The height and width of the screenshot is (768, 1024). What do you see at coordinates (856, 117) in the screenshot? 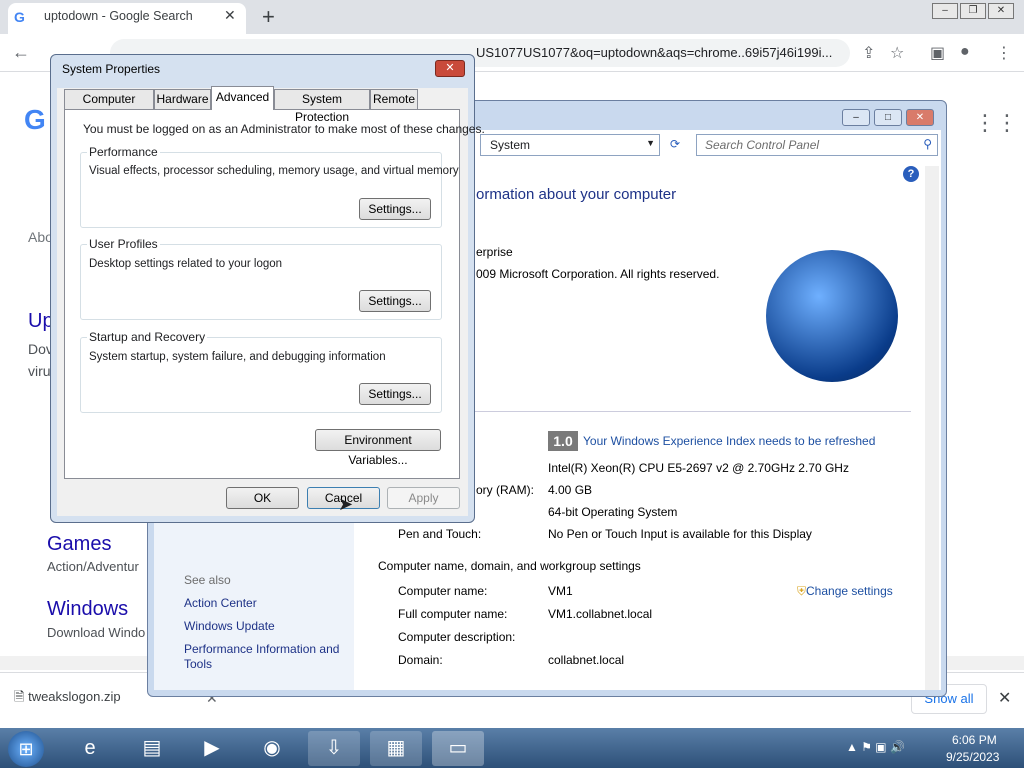
I see `sys-minimize-icon: –` at bounding box center [856, 117].